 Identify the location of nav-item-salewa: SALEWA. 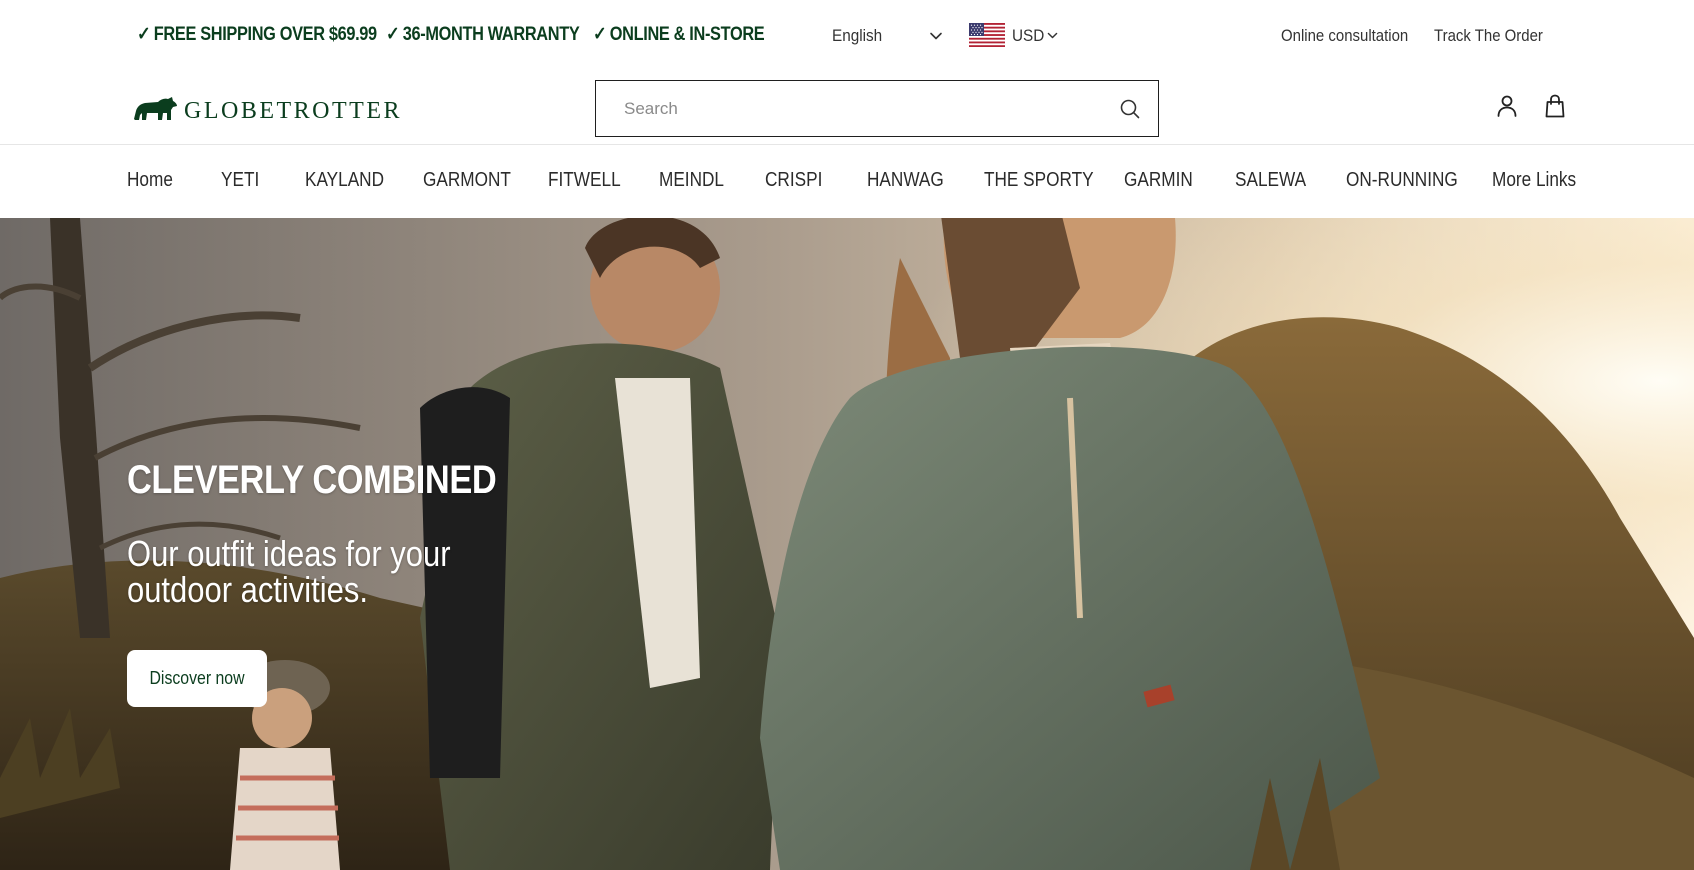
(1270, 180).